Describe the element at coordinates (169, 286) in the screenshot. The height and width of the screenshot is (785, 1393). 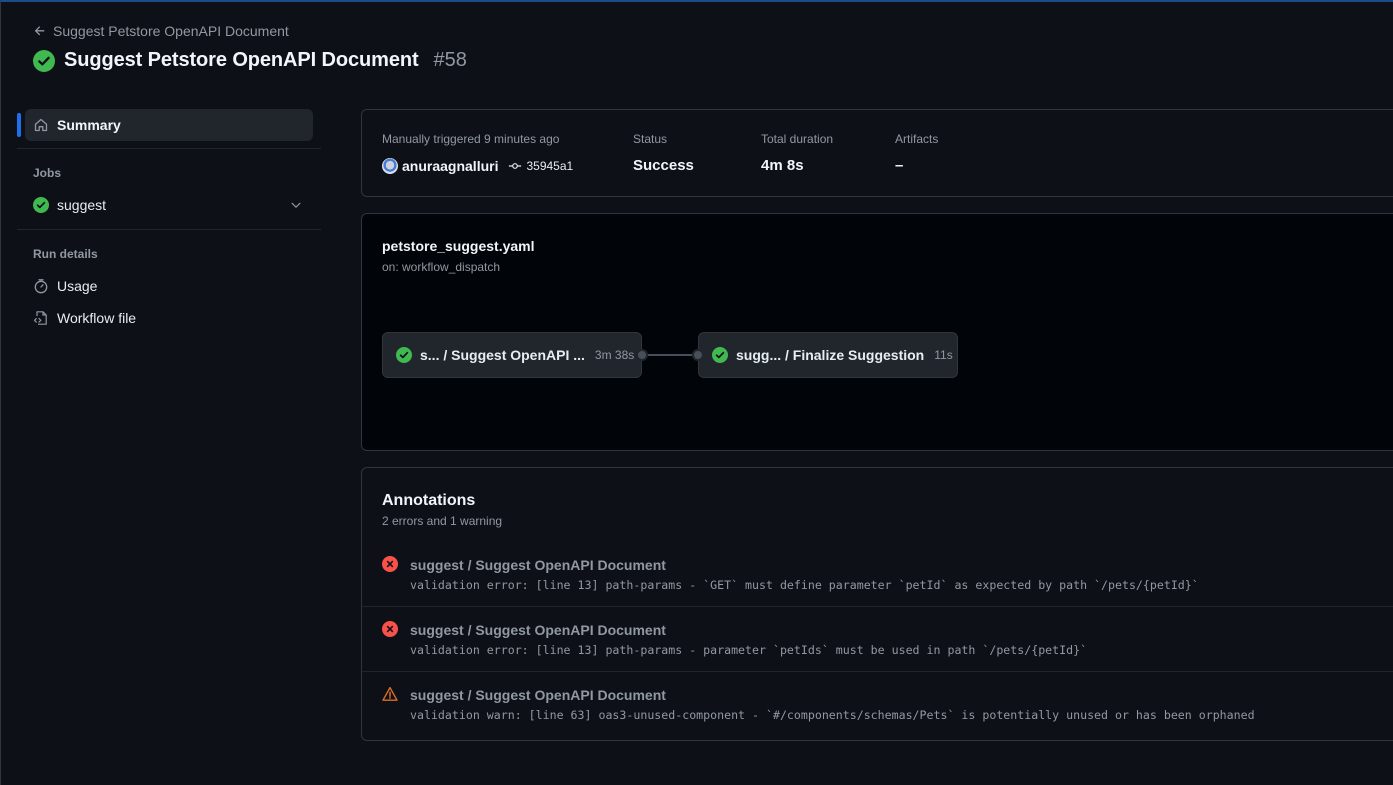
I see `sidebar-item-usage: Usage` at that location.